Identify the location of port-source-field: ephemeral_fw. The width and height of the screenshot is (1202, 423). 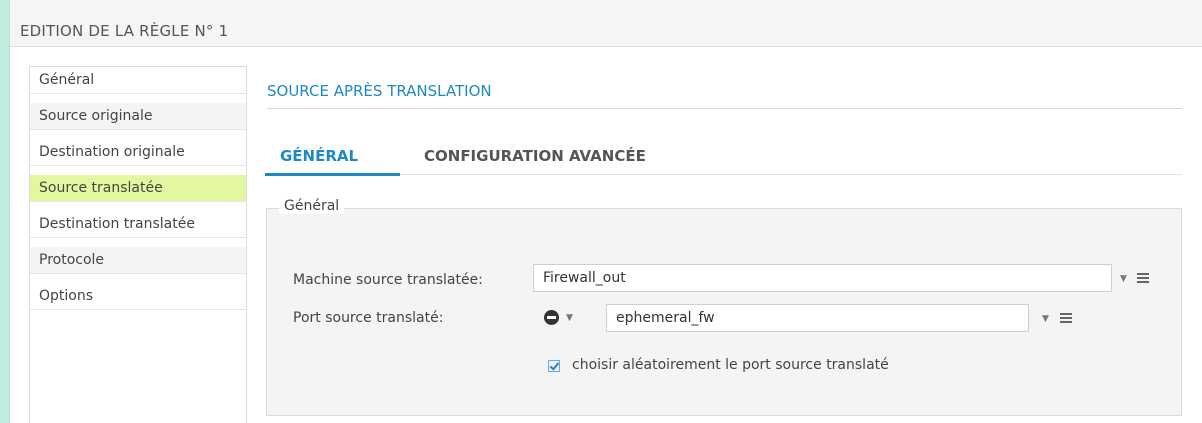
(817, 318).